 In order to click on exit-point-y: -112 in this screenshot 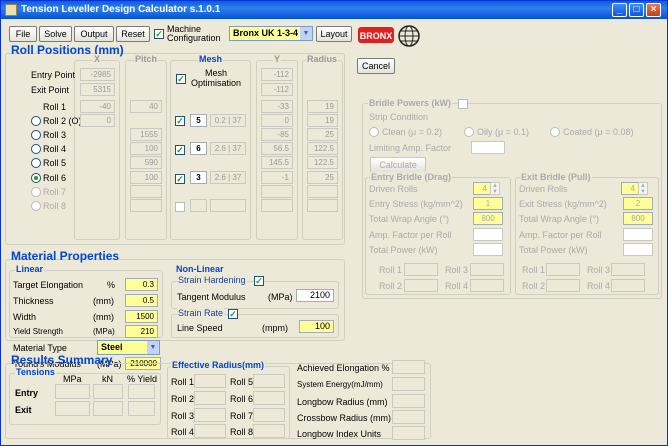, I will do `click(277, 89)`.